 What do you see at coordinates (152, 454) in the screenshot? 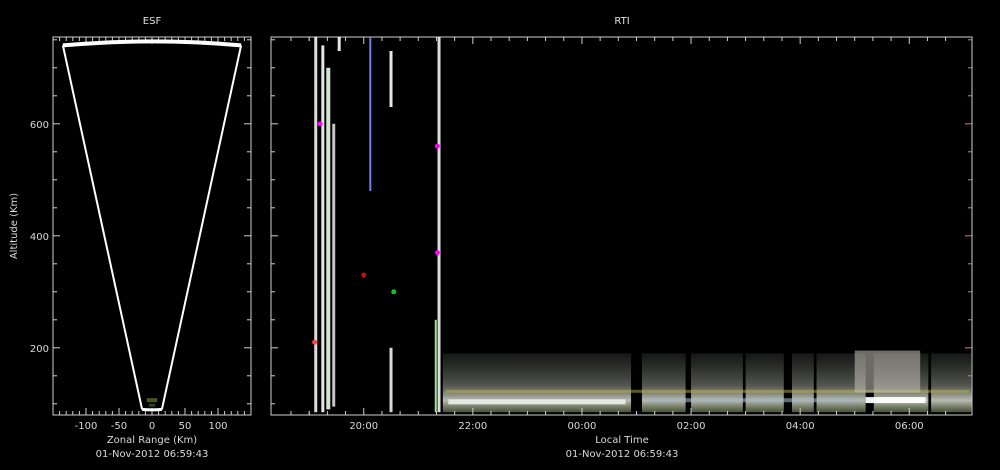
I see `esf-timestamp: 01-Nov-2012 06:59:43` at bounding box center [152, 454].